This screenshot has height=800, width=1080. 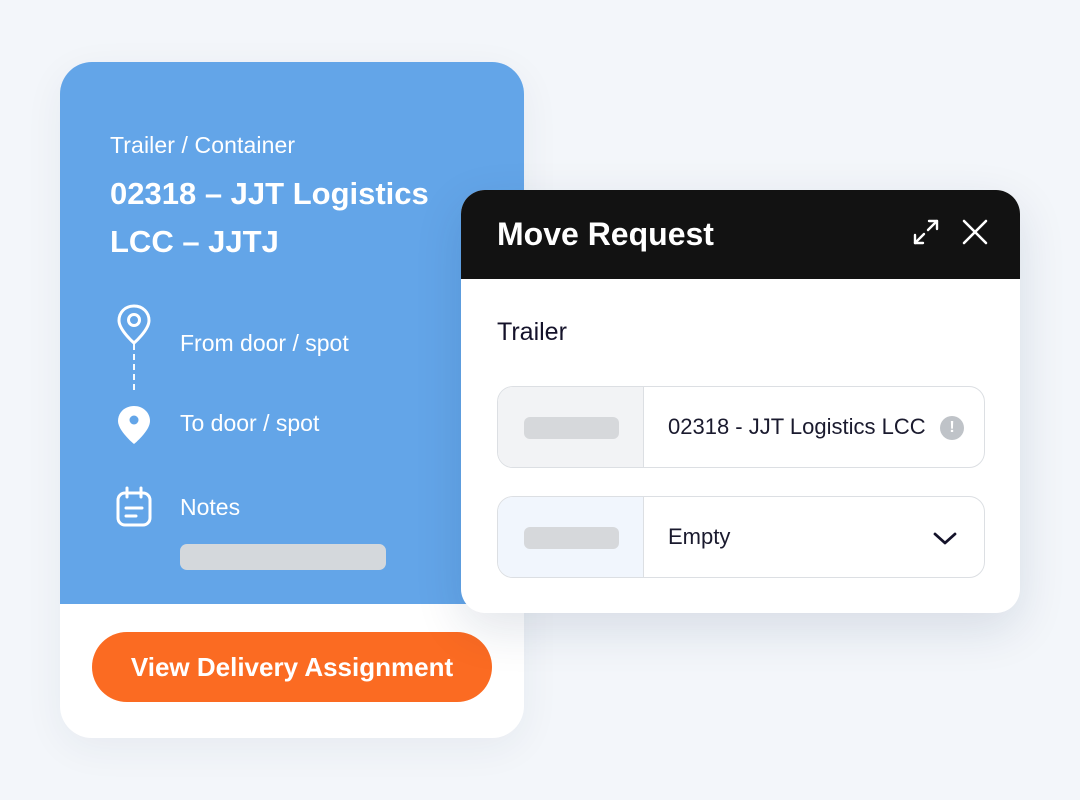 I want to click on notes-placeholder-bar, so click(x=283, y=557).